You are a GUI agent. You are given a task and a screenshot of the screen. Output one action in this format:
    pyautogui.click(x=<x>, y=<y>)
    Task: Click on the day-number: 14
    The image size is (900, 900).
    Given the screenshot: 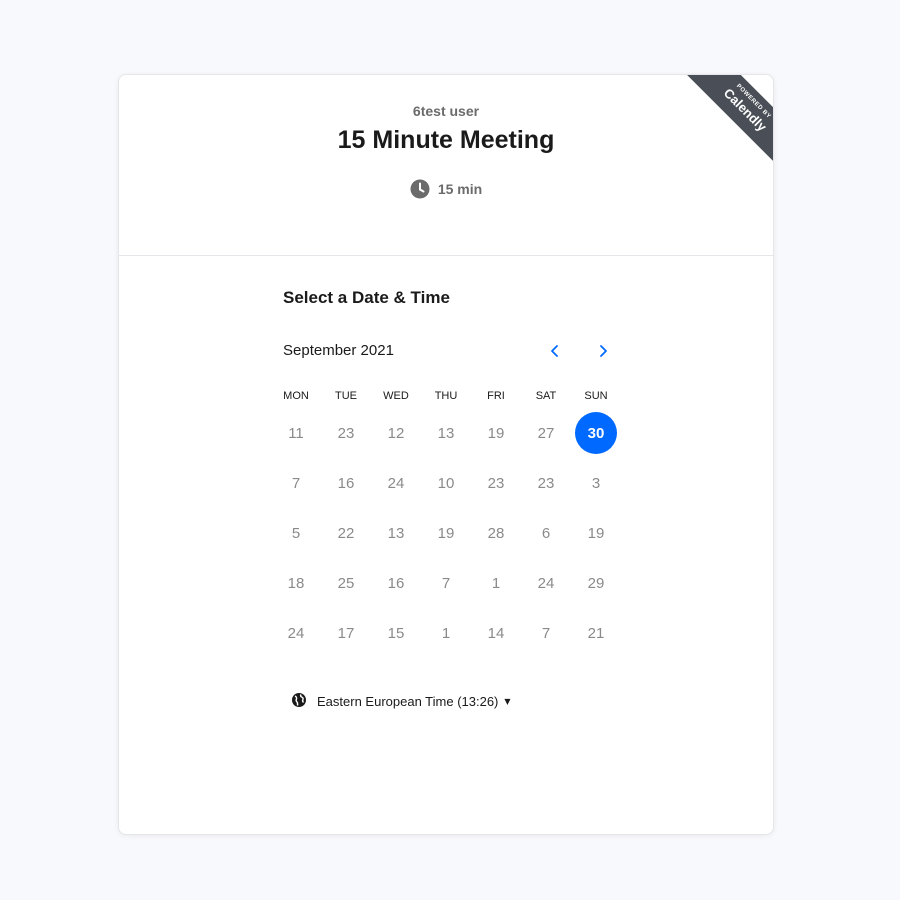 What is the action you would take?
    pyautogui.click(x=496, y=633)
    